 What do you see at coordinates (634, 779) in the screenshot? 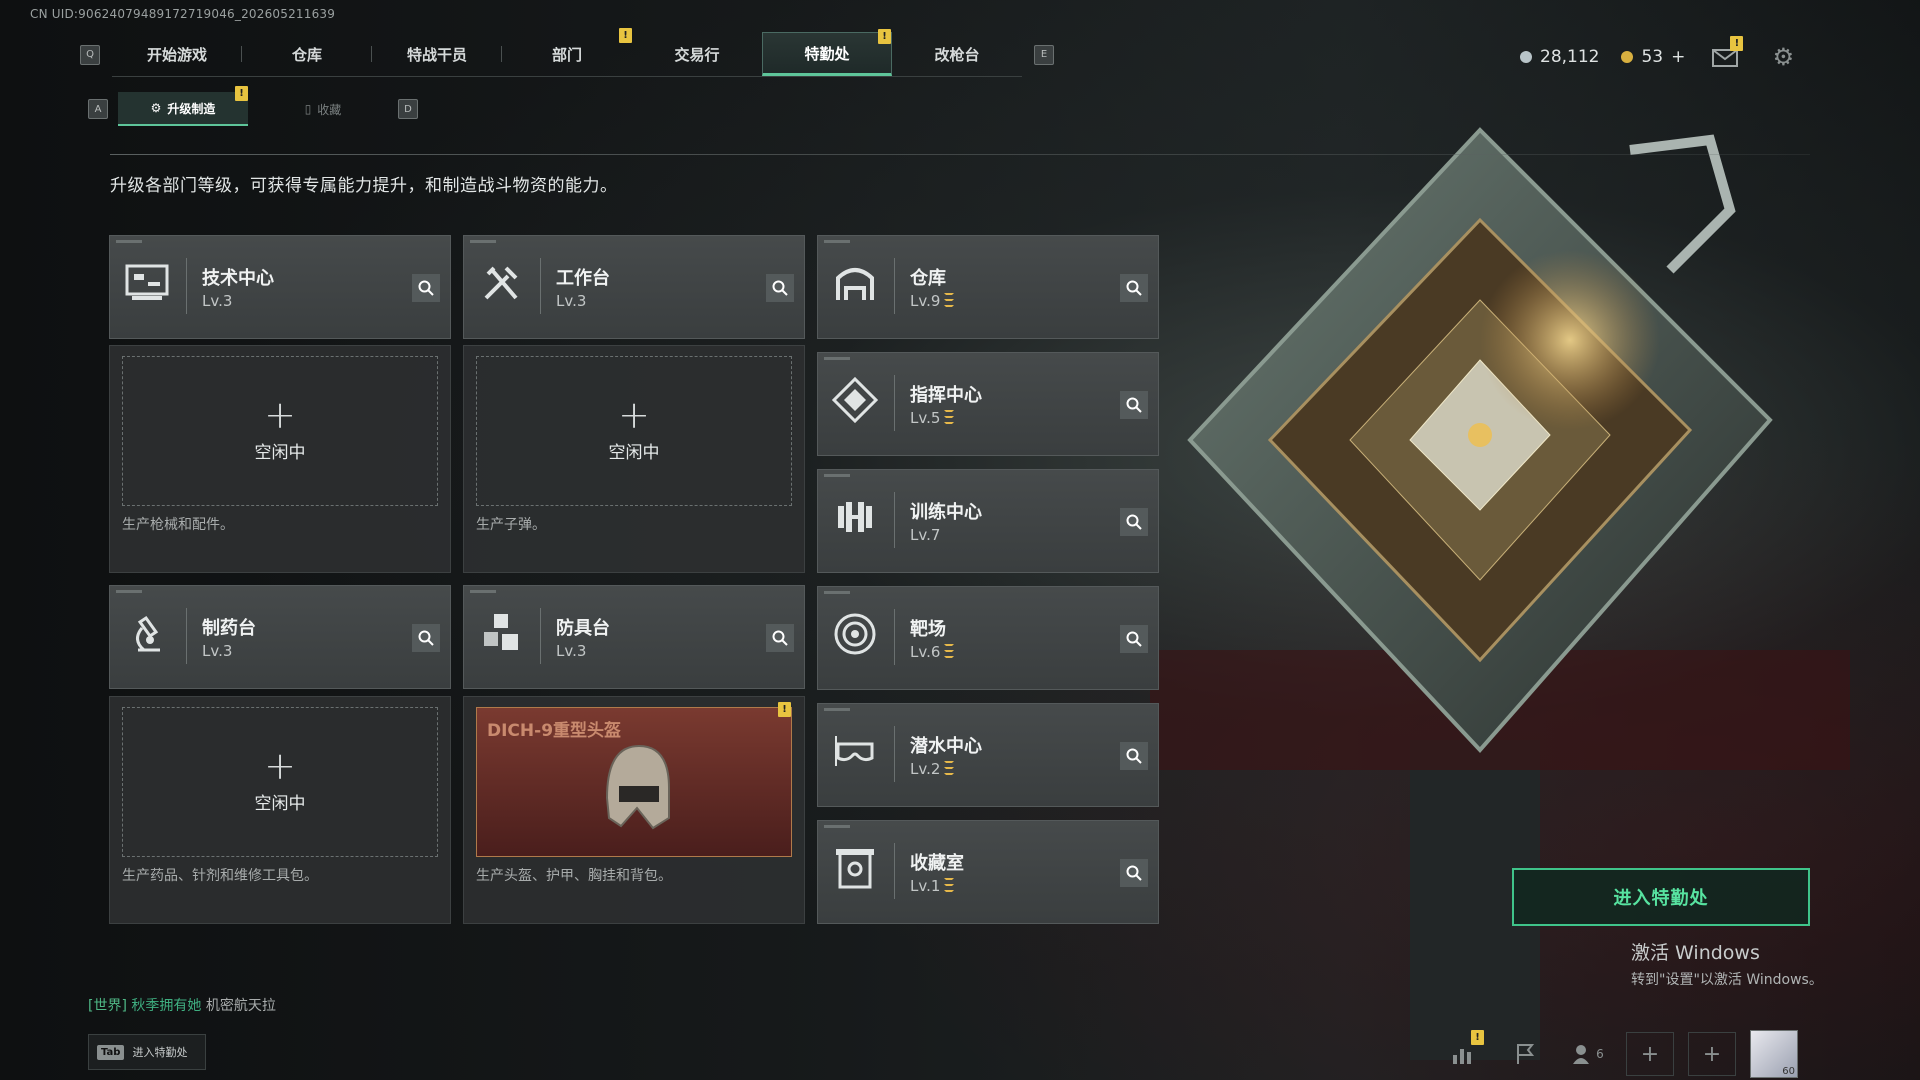
I see `crafting-item: DICH-9重型头盔 !` at bounding box center [634, 779].